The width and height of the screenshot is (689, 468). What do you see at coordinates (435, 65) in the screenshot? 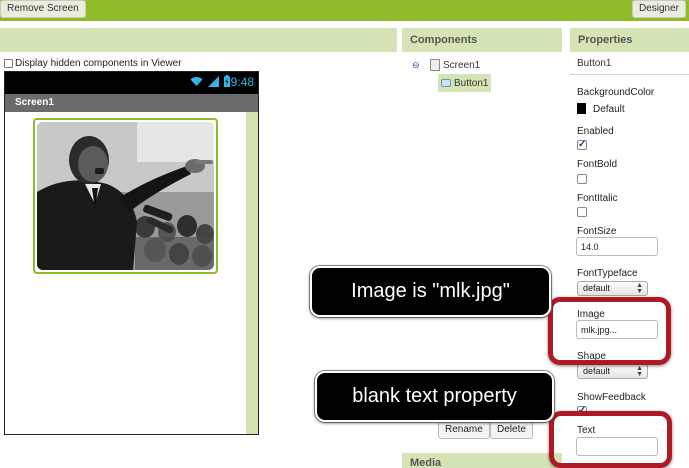
I see `screen-icon` at bounding box center [435, 65].